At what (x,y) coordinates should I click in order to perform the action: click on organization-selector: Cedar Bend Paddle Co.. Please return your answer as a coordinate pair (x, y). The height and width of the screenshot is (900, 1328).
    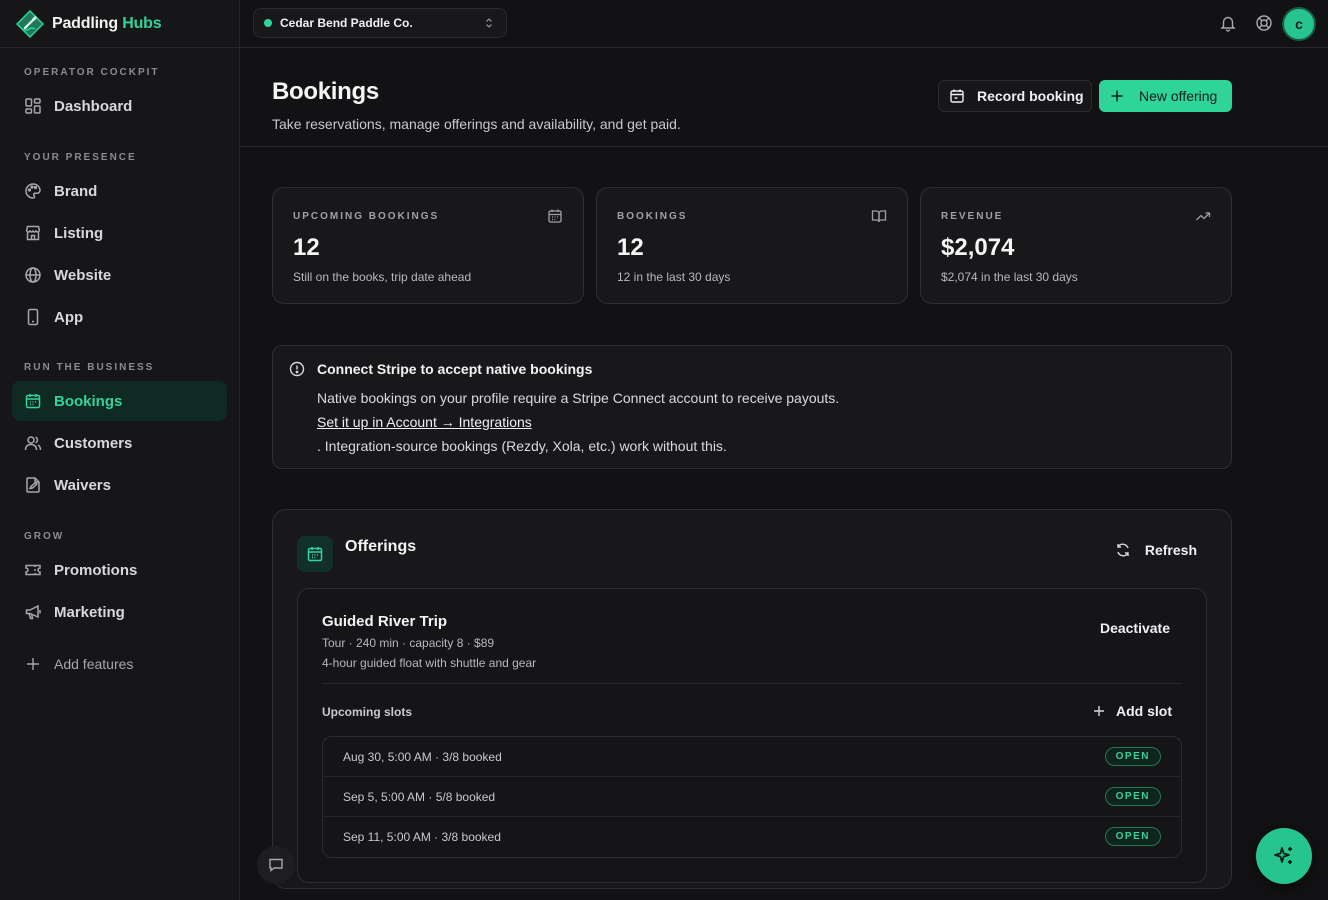
    Looking at the image, I should click on (380, 23).